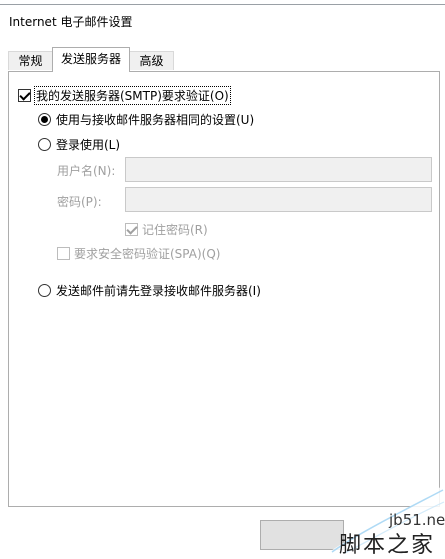  What do you see at coordinates (175, 229) in the screenshot?
I see `remember-password-label: 记住密码(R)` at bounding box center [175, 229].